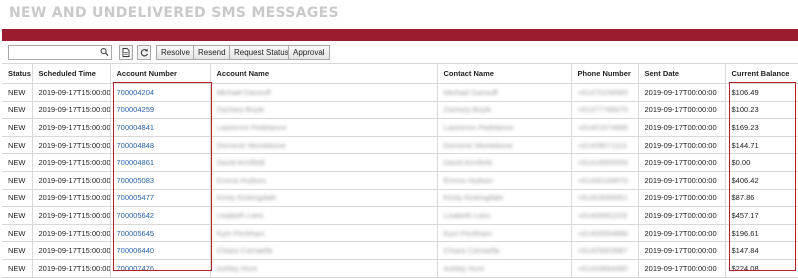  I want to click on account-number-link: 700005477, so click(160, 198).